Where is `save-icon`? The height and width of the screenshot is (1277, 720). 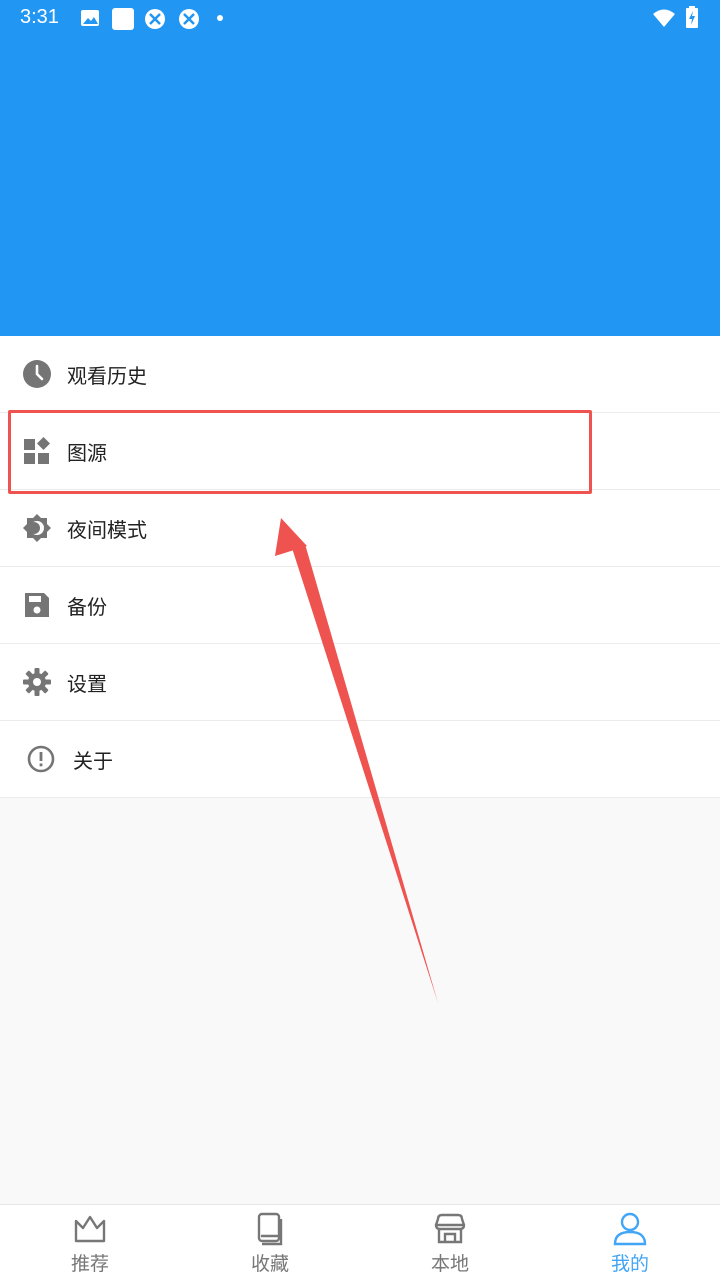 save-icon is located at coordinates (37, 605).